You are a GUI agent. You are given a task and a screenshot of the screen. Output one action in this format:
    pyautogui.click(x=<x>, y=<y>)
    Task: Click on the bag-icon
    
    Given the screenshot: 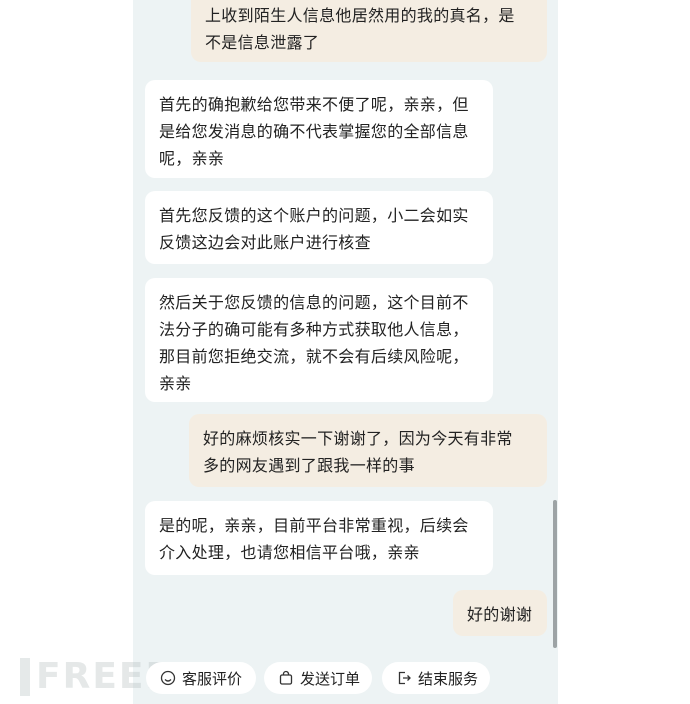 What is the action you would take?
    pyautogui.click(x=286, y=677)
    